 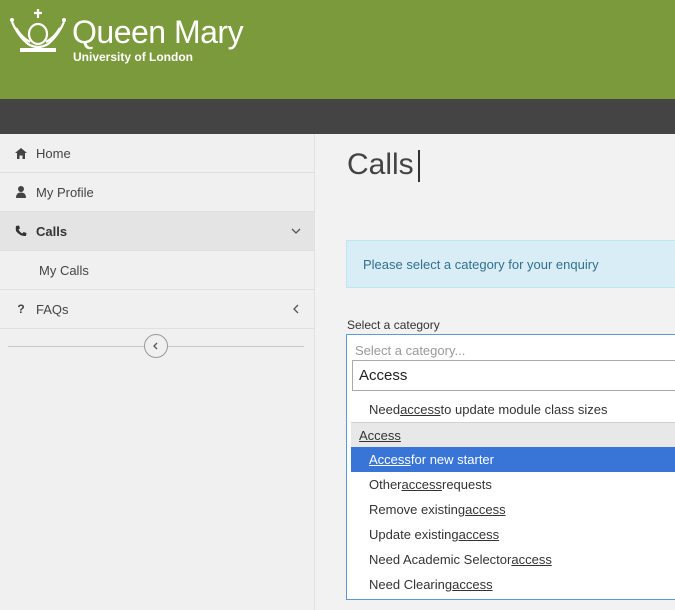 I want to click on option-group-header: Access, so click(x=513, y=434).